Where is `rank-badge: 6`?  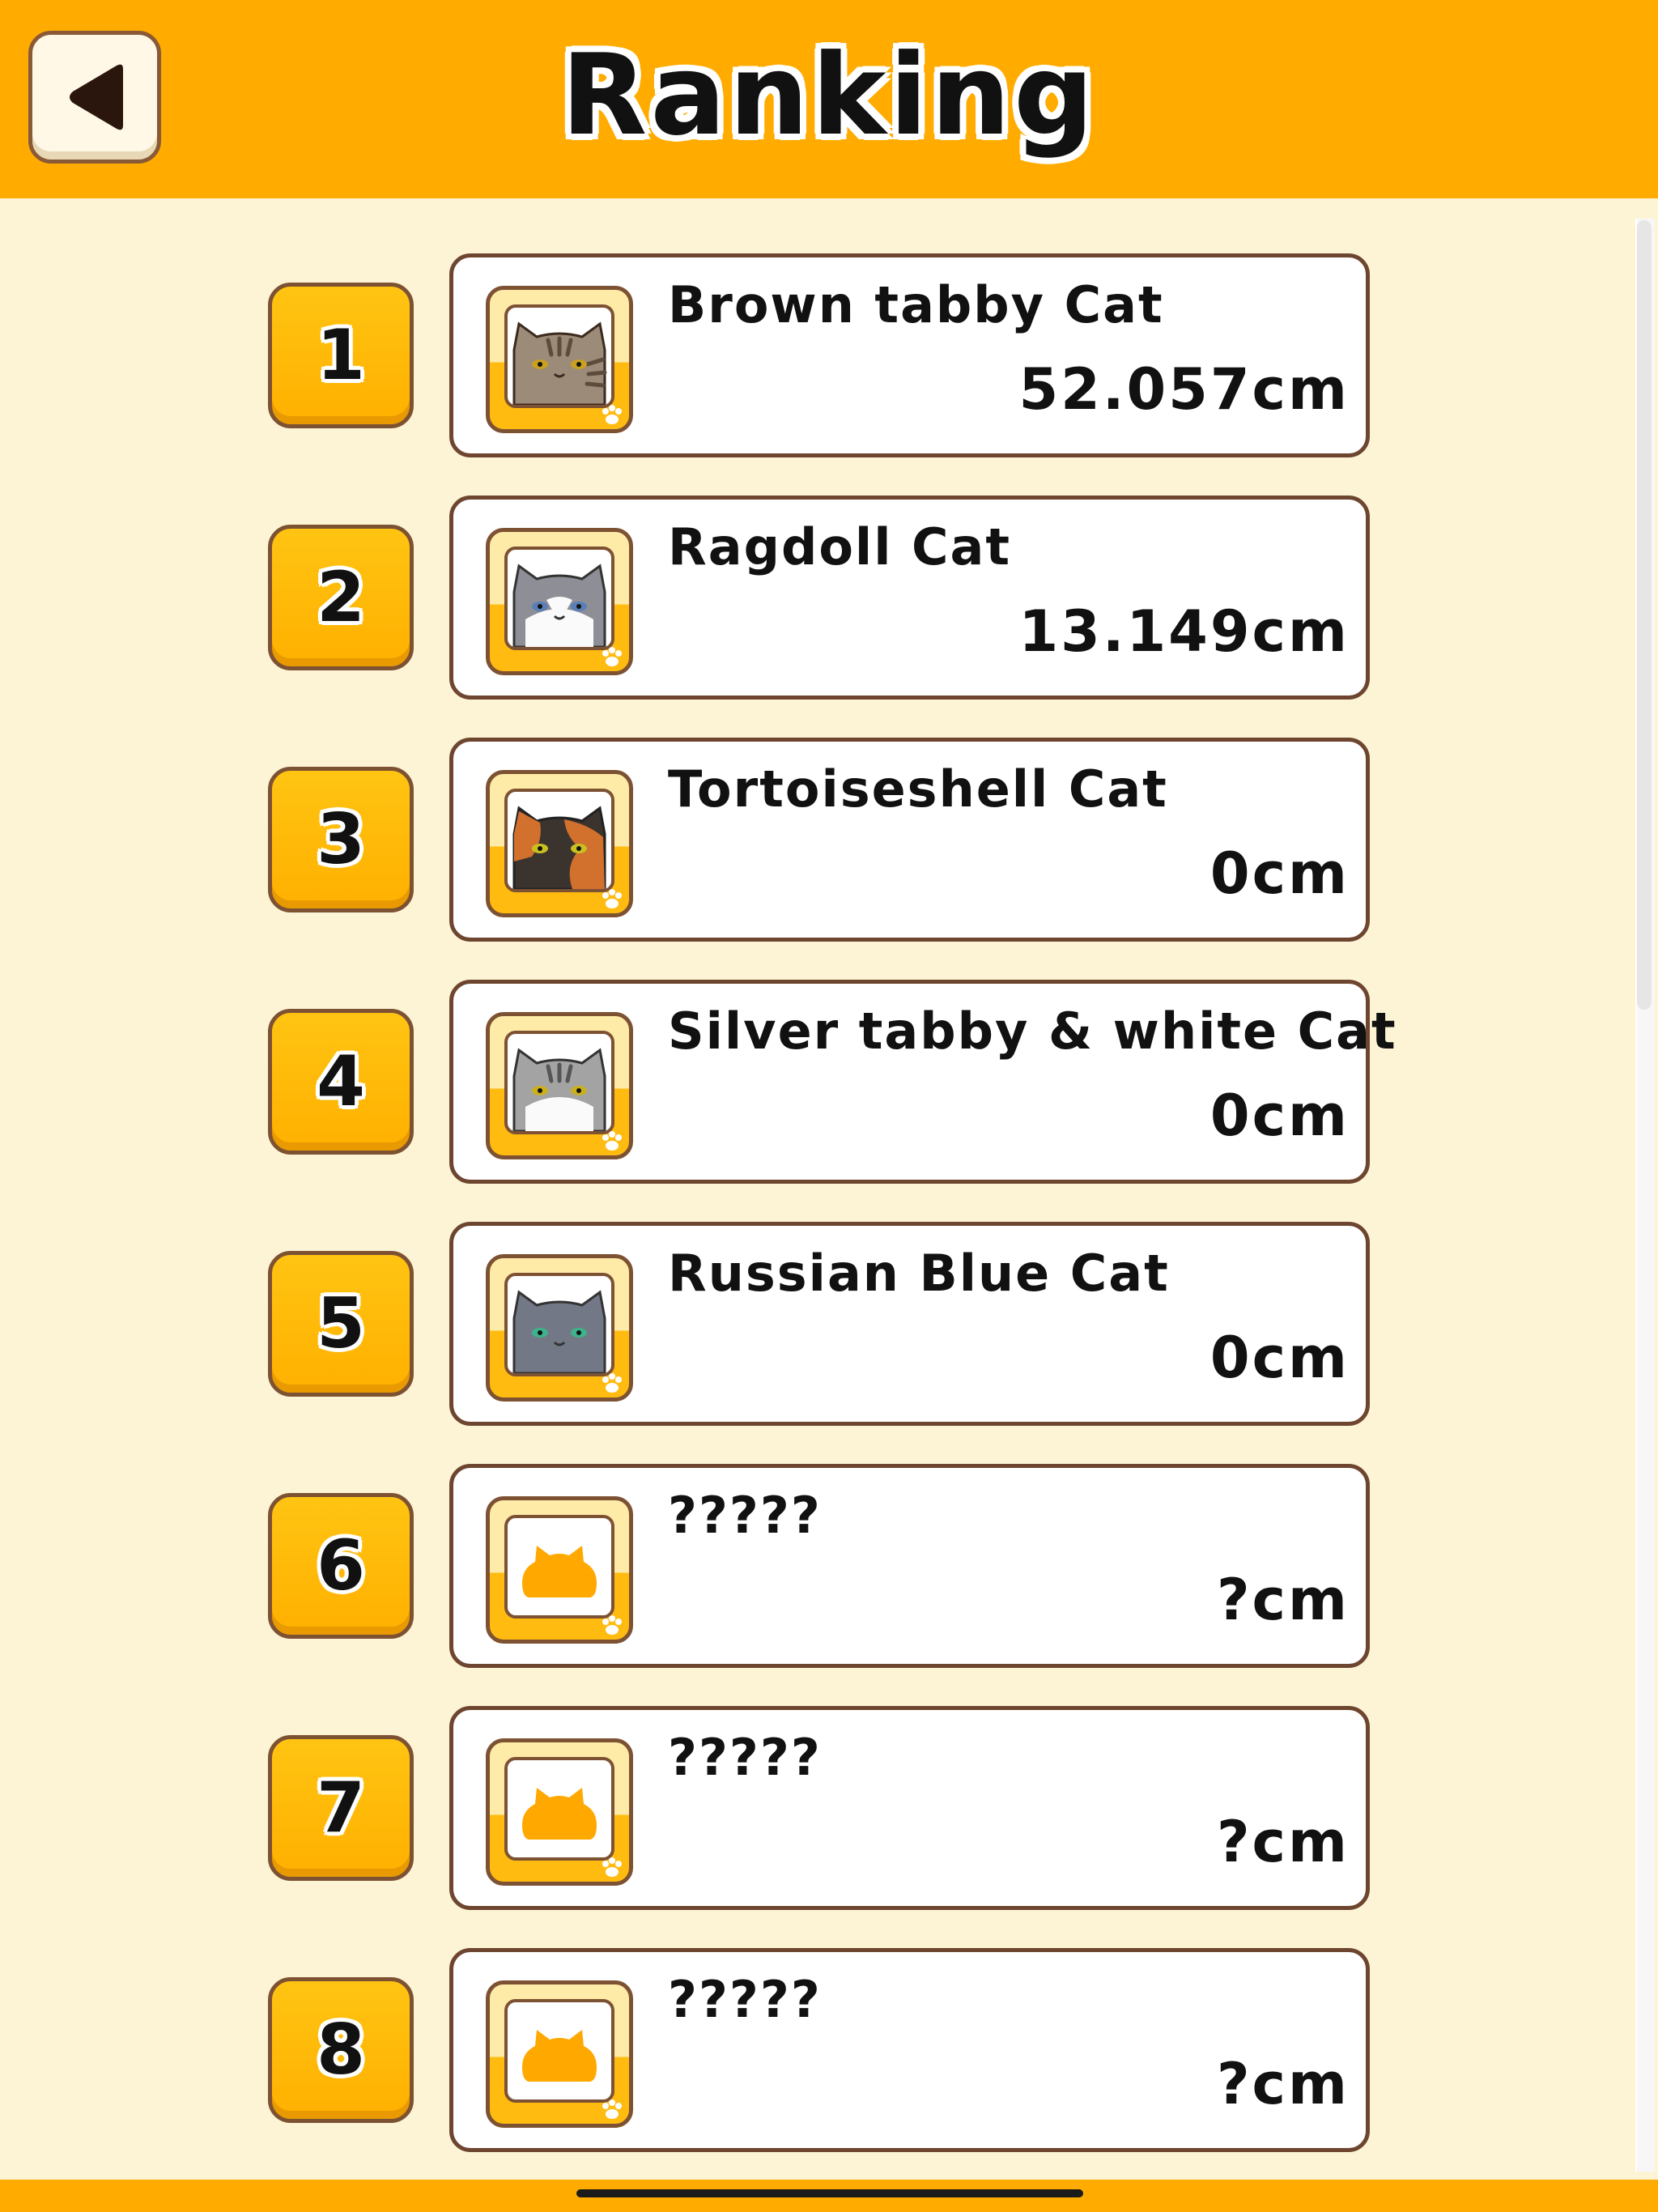 rank-badge: 6 is located at coordinates (341, 1566).